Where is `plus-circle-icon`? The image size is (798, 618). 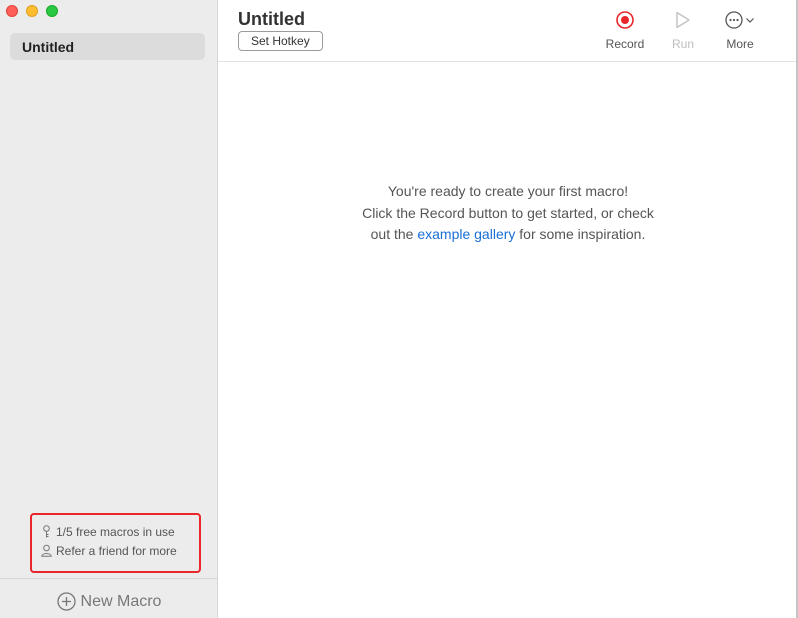 plus-circle-icon is located at coordinates (66, 601).